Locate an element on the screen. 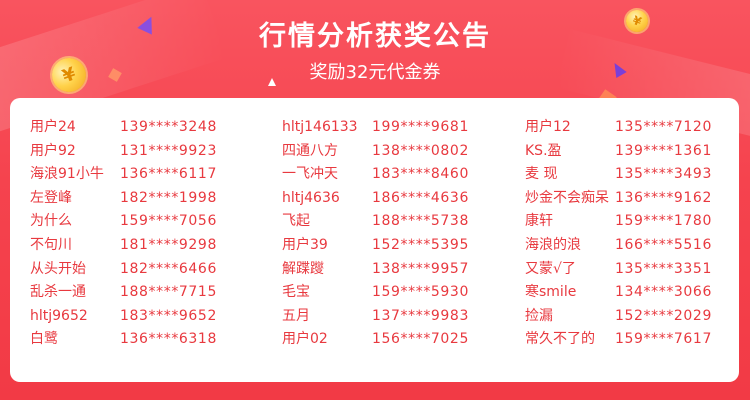  winner-name: KS.盈 is located at coordinates (543, 150).